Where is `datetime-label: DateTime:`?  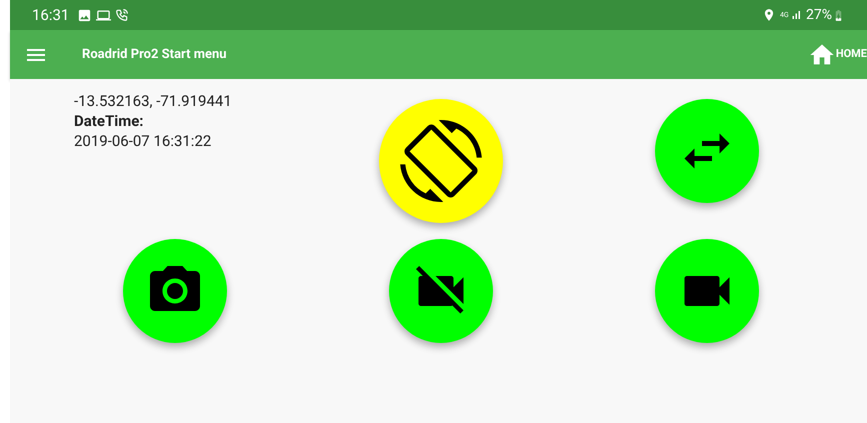 datetime-label: DateTime: is located at coordinates (109, 121).